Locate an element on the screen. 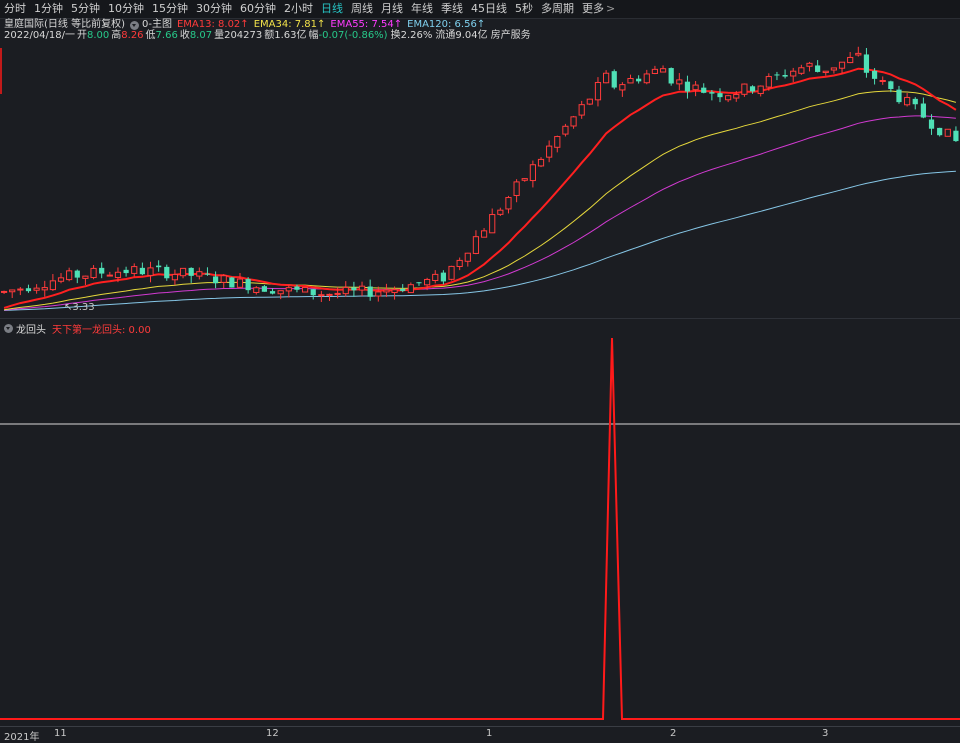 The image size is (960, 743). period-tab-7: 2小时 is located at coordinates (298, 9).